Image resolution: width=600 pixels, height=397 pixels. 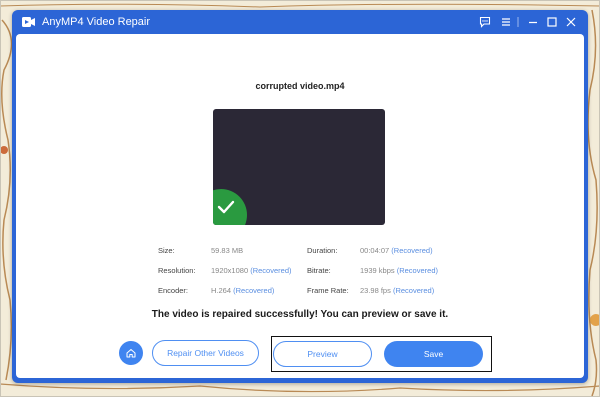 I want to click on bitrate-value: 1939 kbps, so click(x=377, y=270).